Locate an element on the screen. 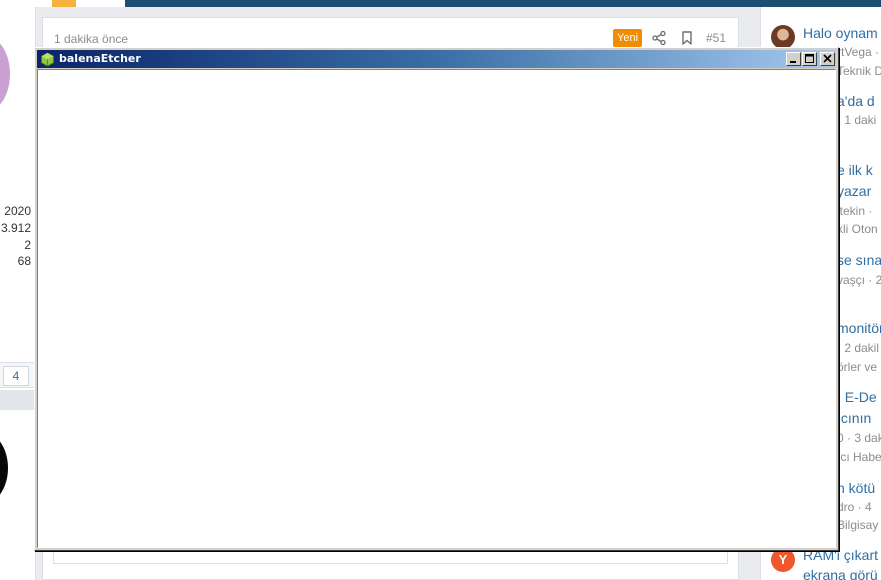  pagination: 4 is located at coordinates (17, 375).